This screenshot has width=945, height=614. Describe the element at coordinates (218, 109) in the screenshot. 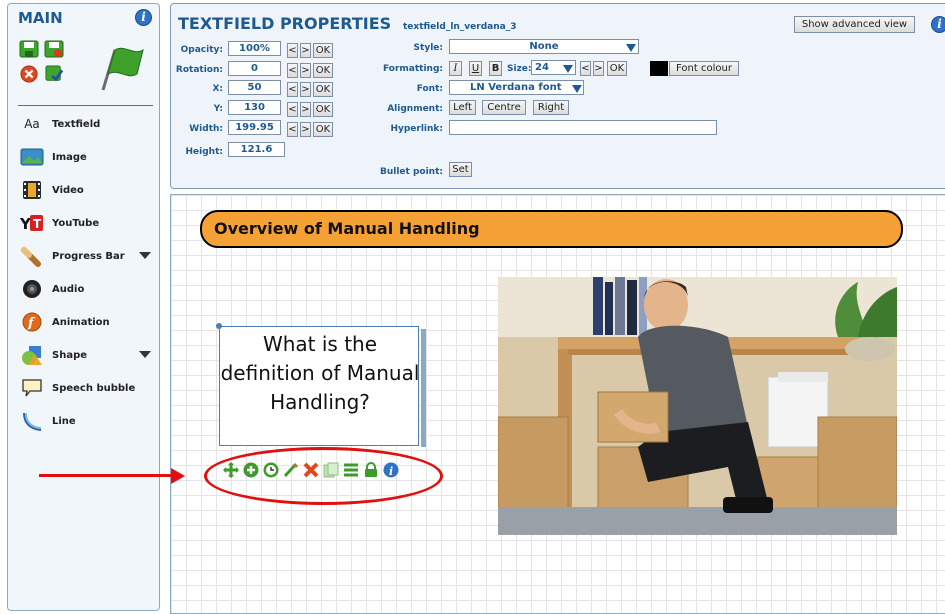

I see `y-label: Y:` at that location.